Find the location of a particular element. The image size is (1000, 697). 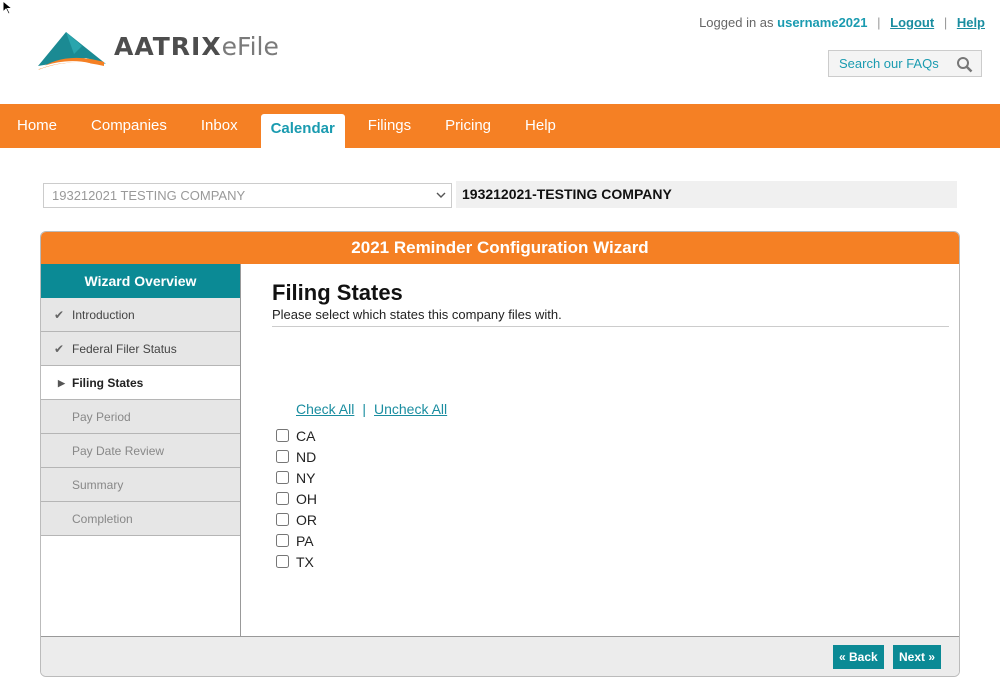

step-label: Federal Filer Status is located at coordinates (124, 349).